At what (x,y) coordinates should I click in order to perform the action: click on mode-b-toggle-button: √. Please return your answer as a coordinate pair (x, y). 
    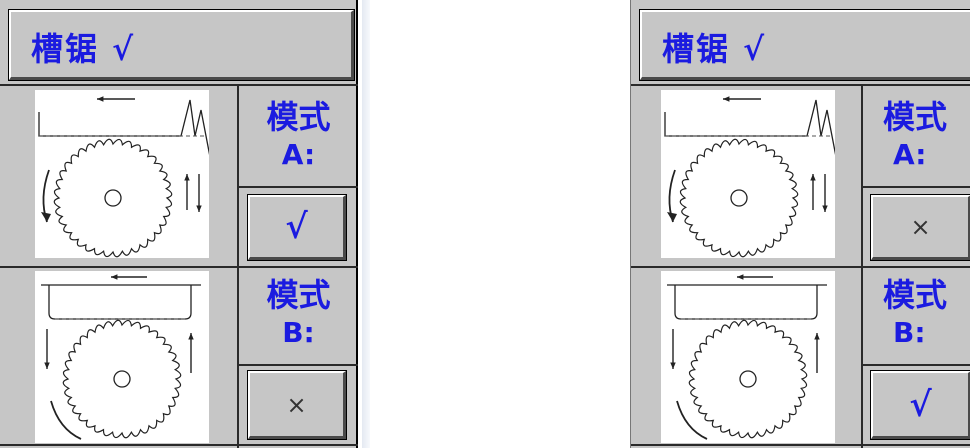
    Looking at the image, I should click on (920, 405).